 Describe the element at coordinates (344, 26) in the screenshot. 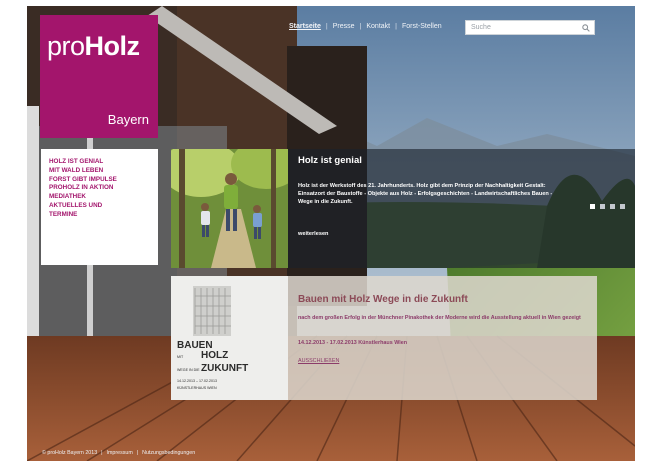

I see `topnav-presse: Presse` at that location.